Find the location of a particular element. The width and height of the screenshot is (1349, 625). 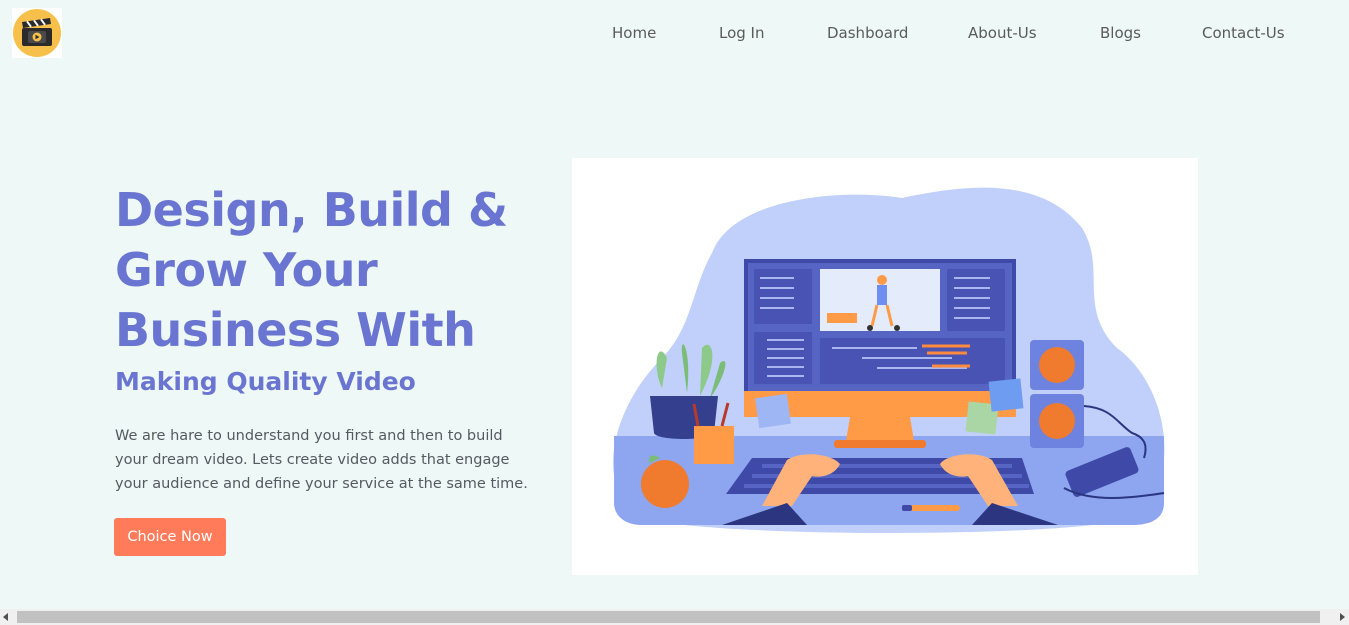

hero-subtitle: Making Quality Video is located at coordinates (265, 381).